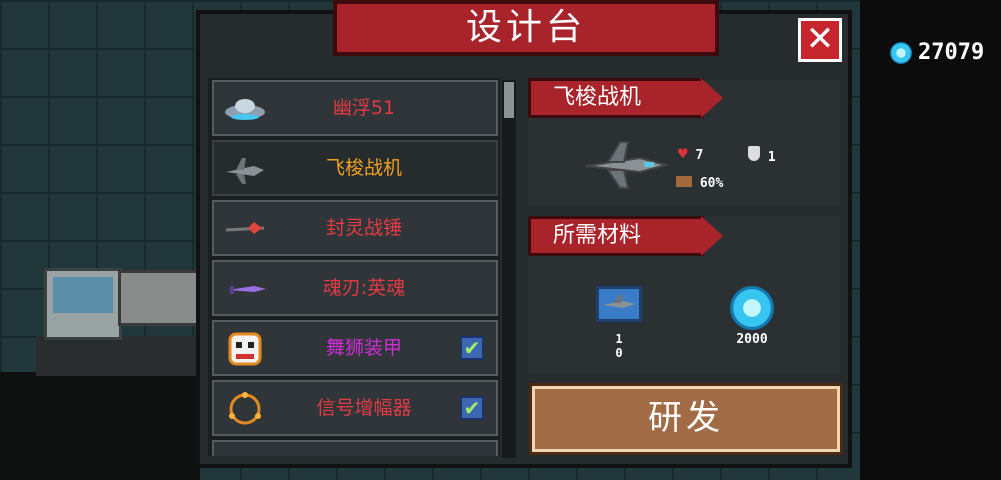  What do you see at coordinates (690, 153) in the screenshot?
I see `hp-stat: ♥ 7` at bounding box center [690, 153].